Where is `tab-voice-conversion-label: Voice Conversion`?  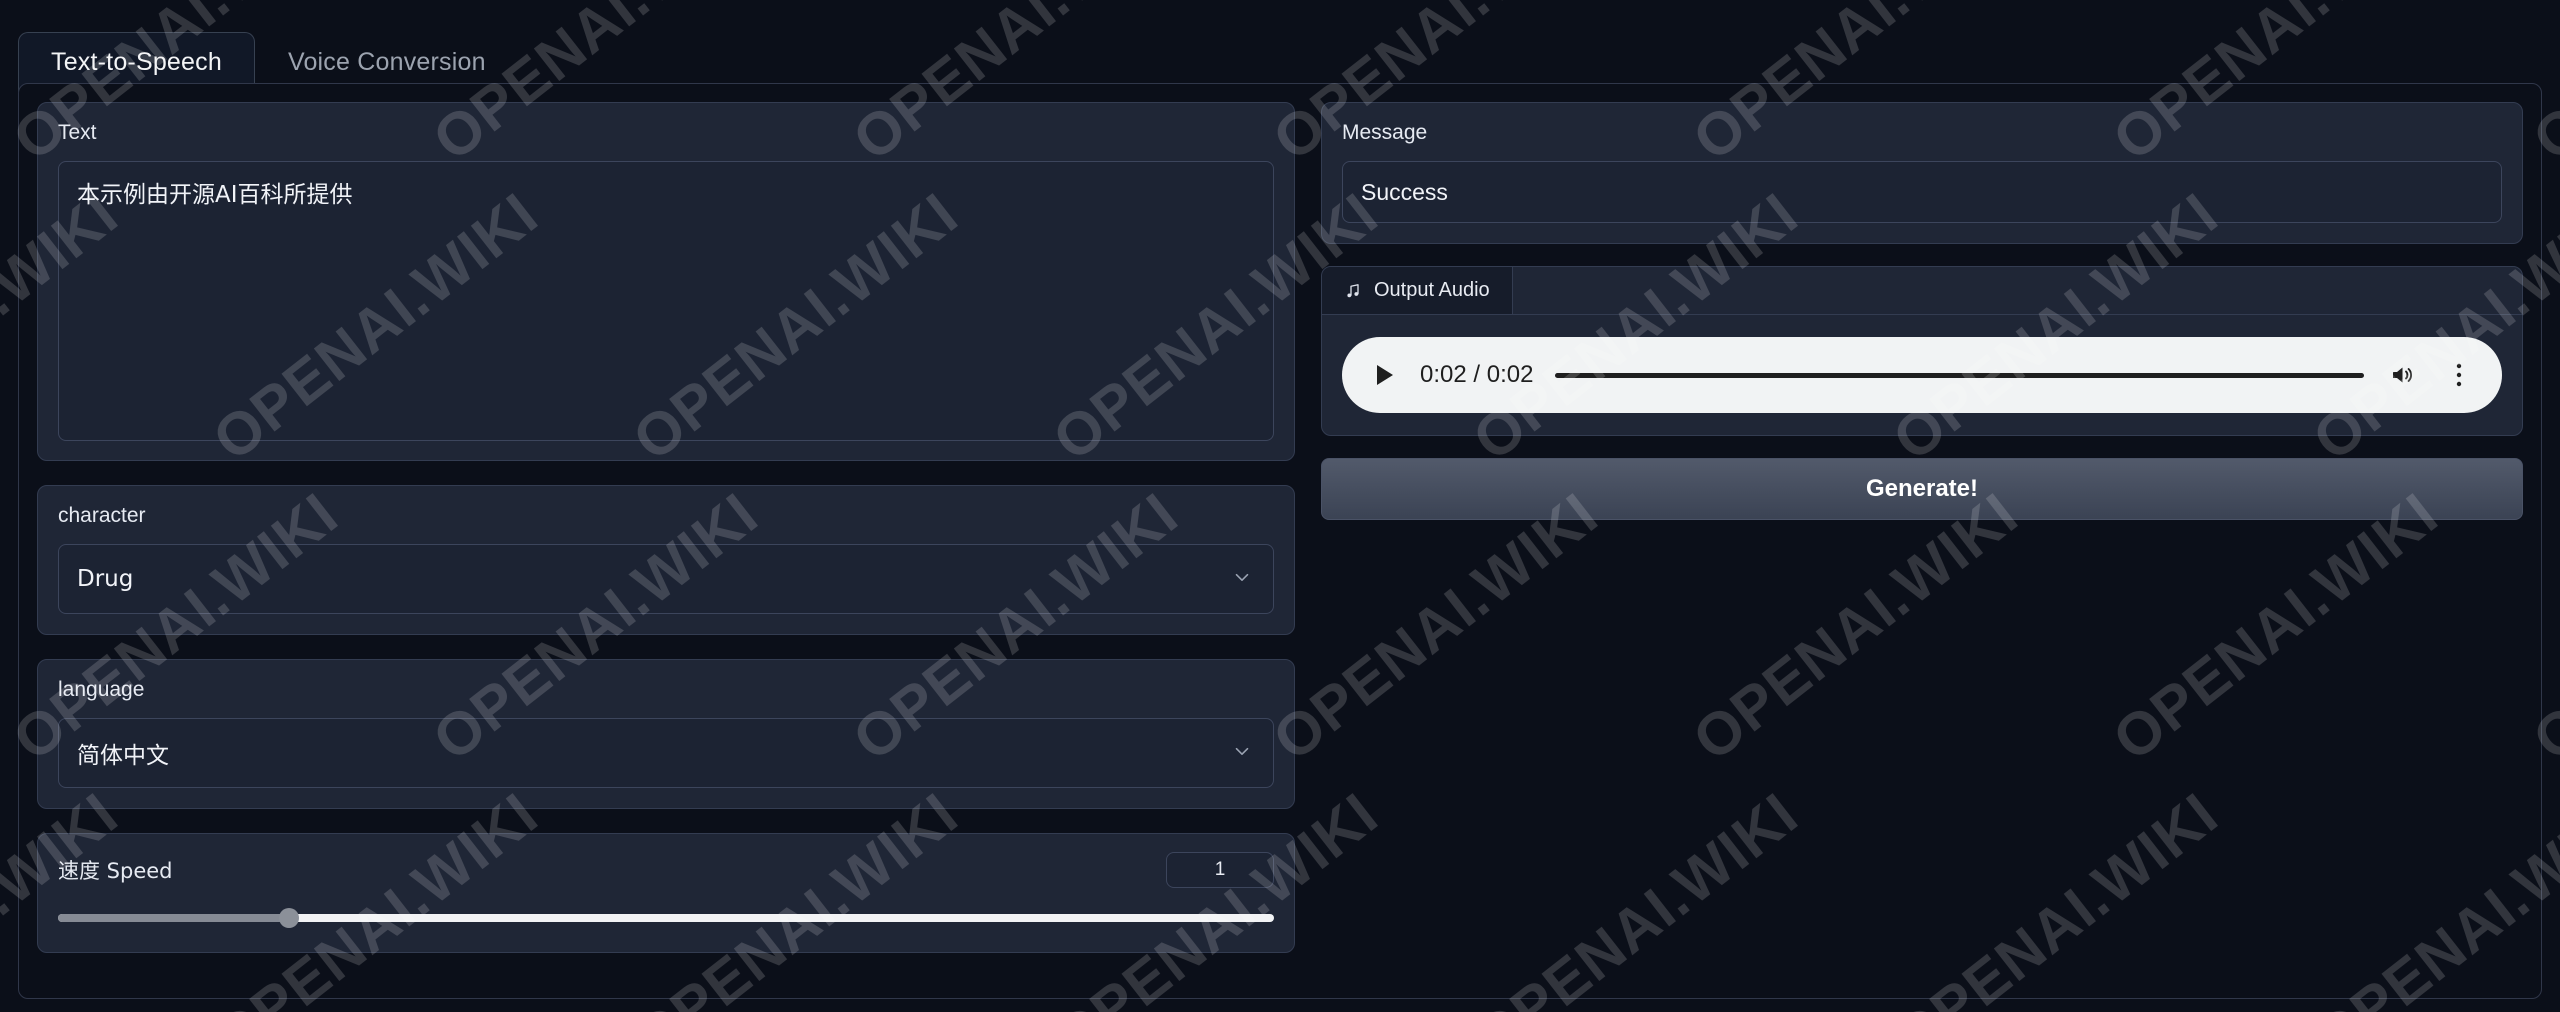 tab-voice-conversion-label: Voice Conversion is located at coordinates (386, 62).